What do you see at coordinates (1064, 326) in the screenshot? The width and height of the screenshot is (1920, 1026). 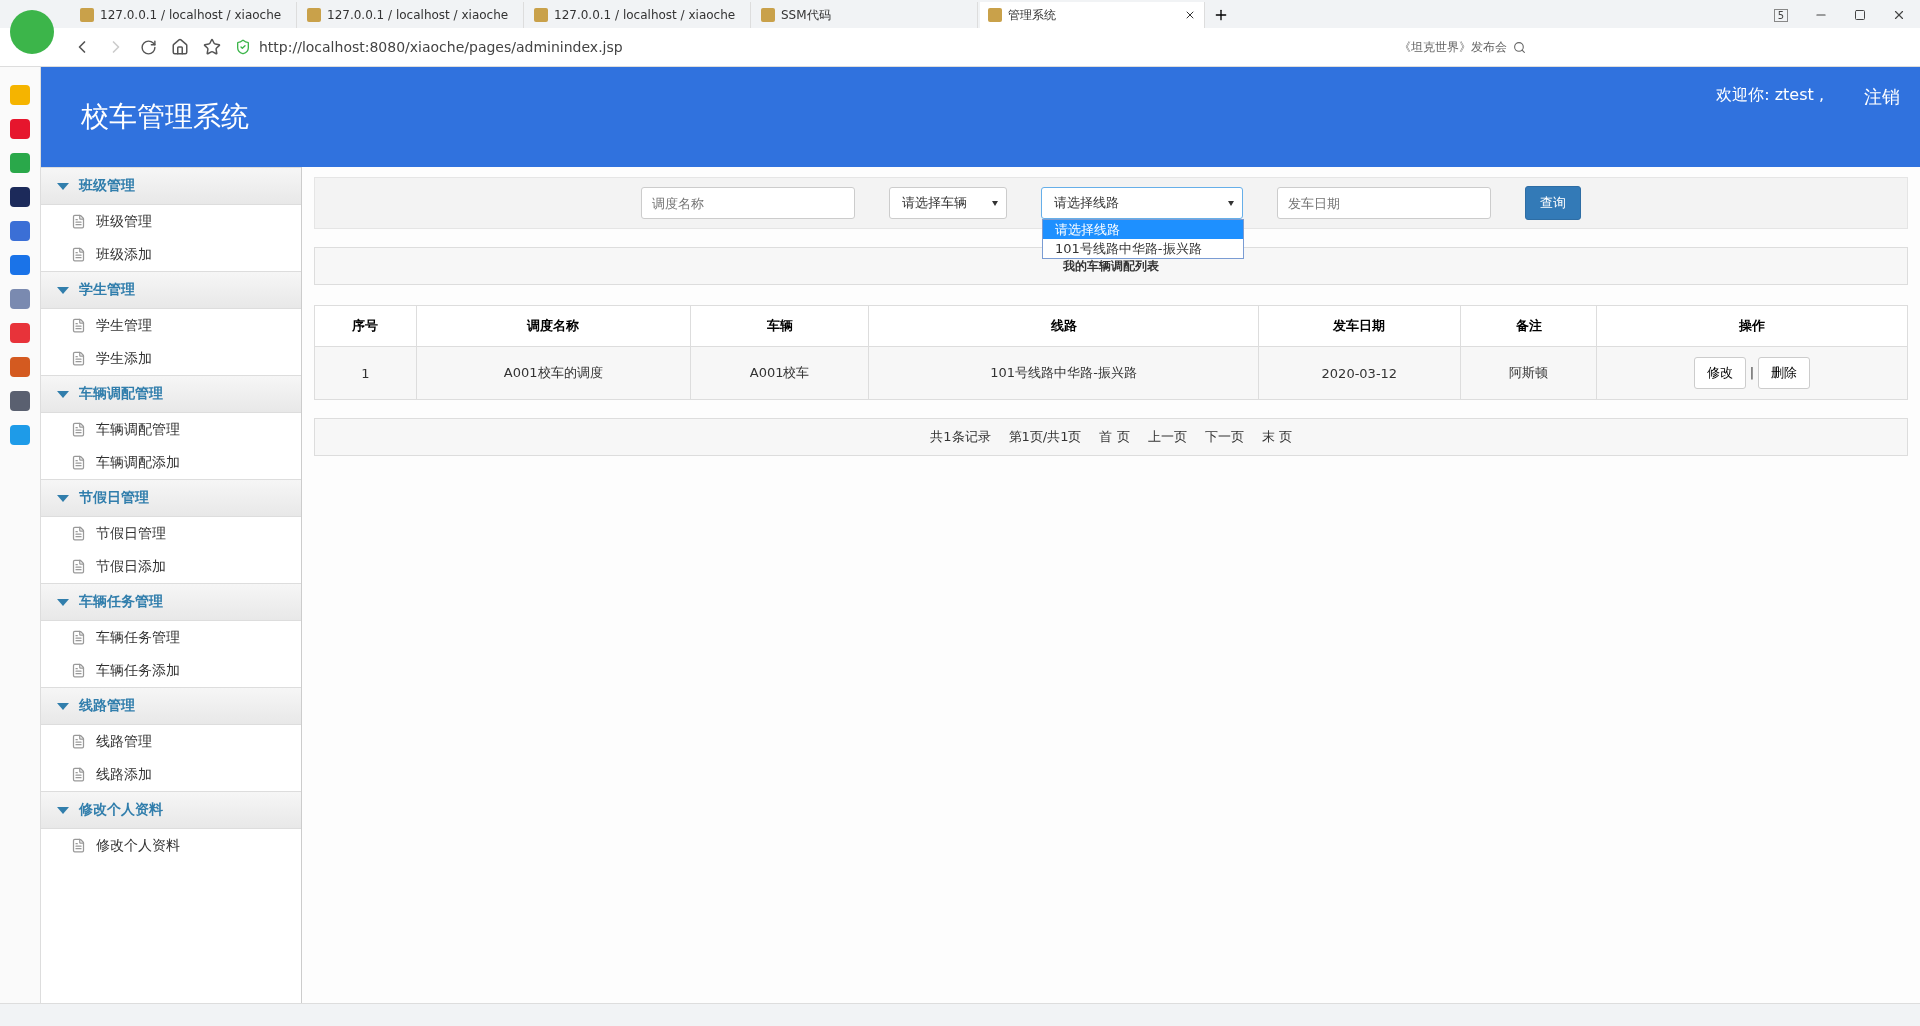 I see `column-header: 线路` at bounding box center [1064, 326].